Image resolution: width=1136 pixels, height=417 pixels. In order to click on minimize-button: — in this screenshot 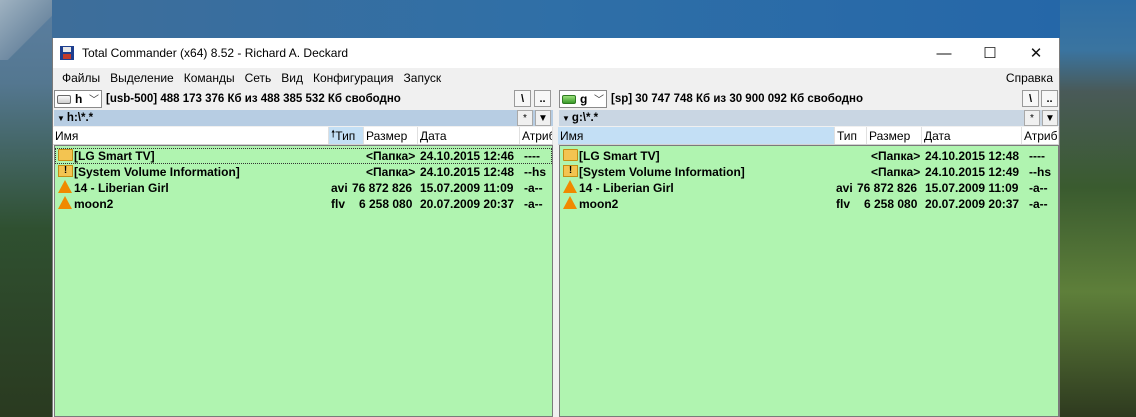, I will do `click(944, 53)`.